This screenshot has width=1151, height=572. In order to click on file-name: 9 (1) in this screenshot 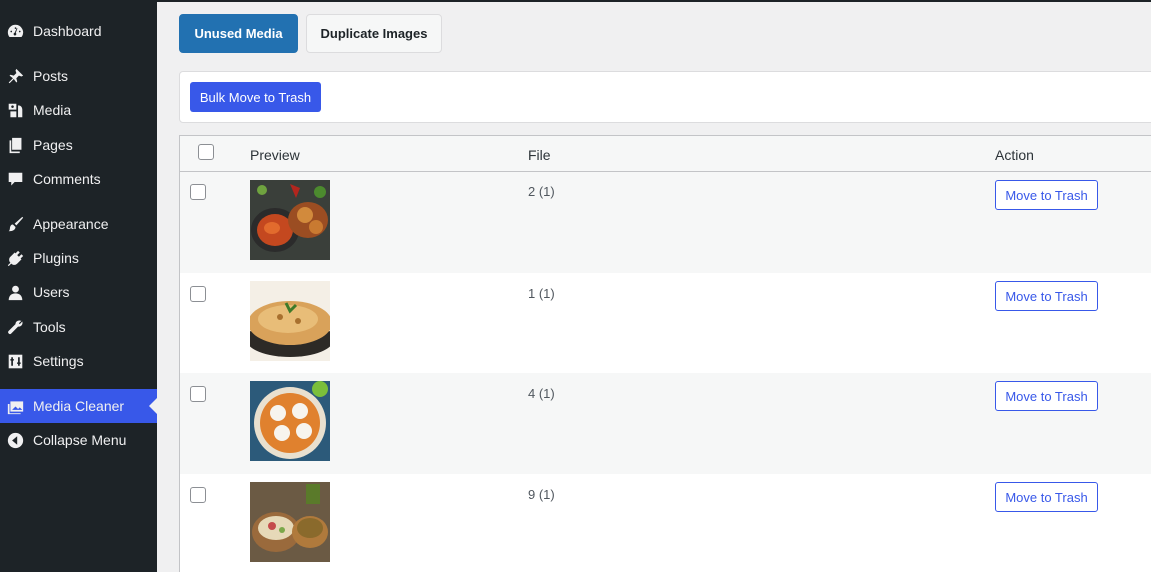, I will do `click(541, 494)`.